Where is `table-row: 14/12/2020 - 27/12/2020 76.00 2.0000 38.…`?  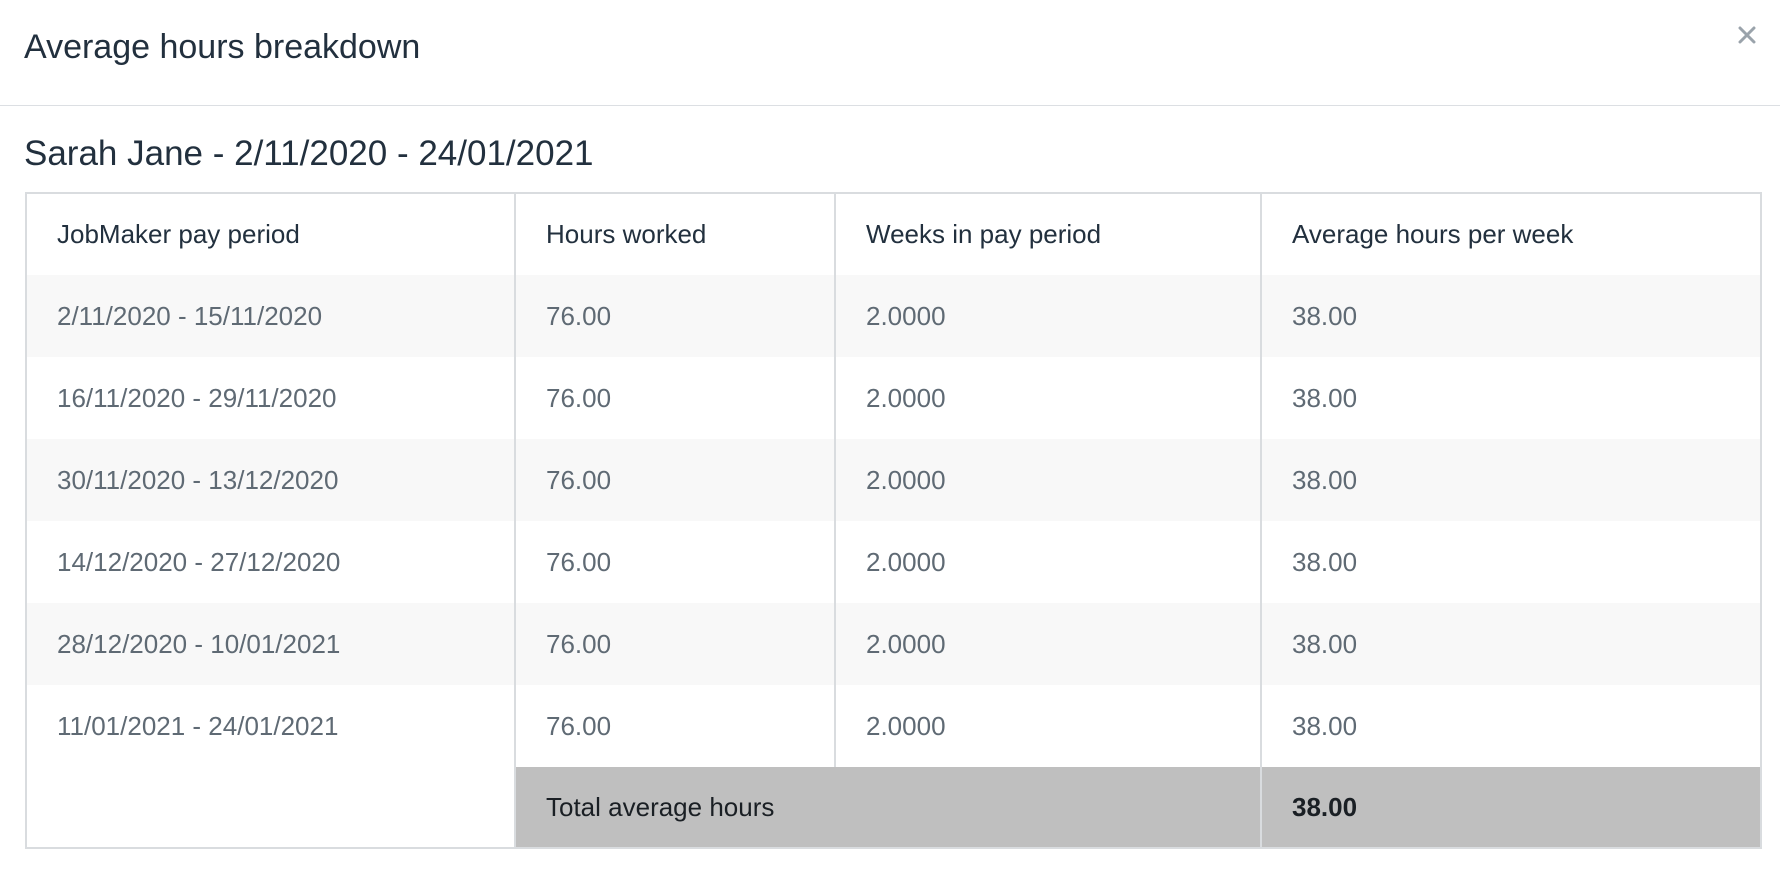 table-row: 14/12/2020 - 27/12/2020 76.00 2.0000 38.… is located at coordinates (893, 562).